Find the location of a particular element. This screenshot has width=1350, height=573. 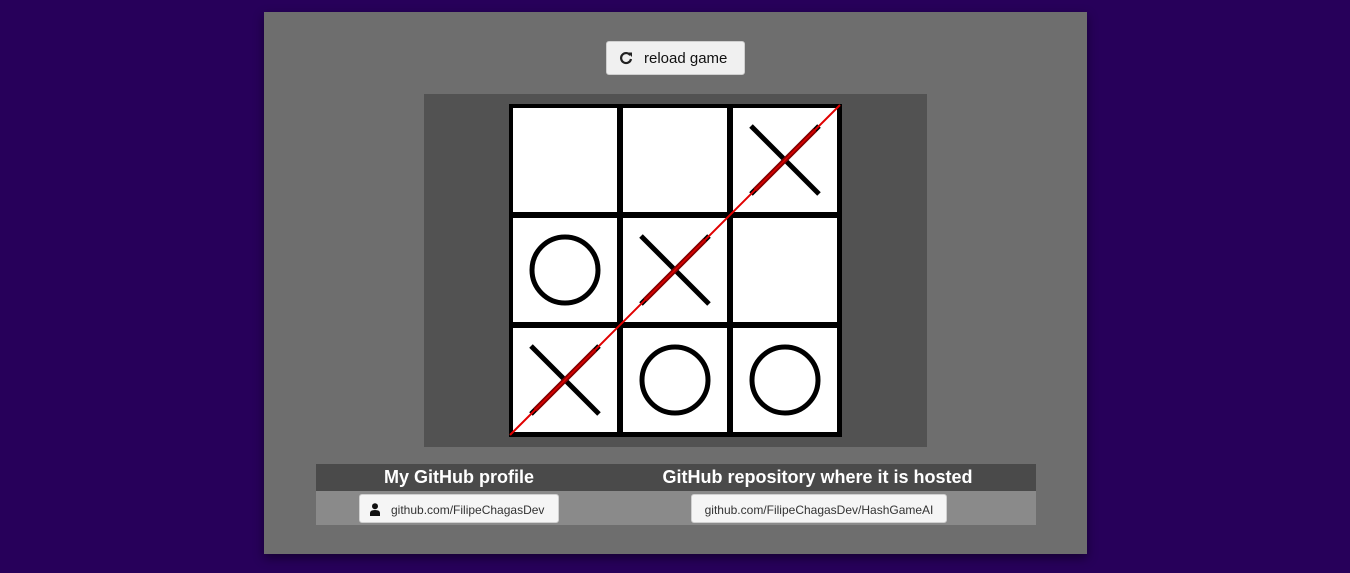

reload-game-label: reload game is located at coordinates (686, 58).